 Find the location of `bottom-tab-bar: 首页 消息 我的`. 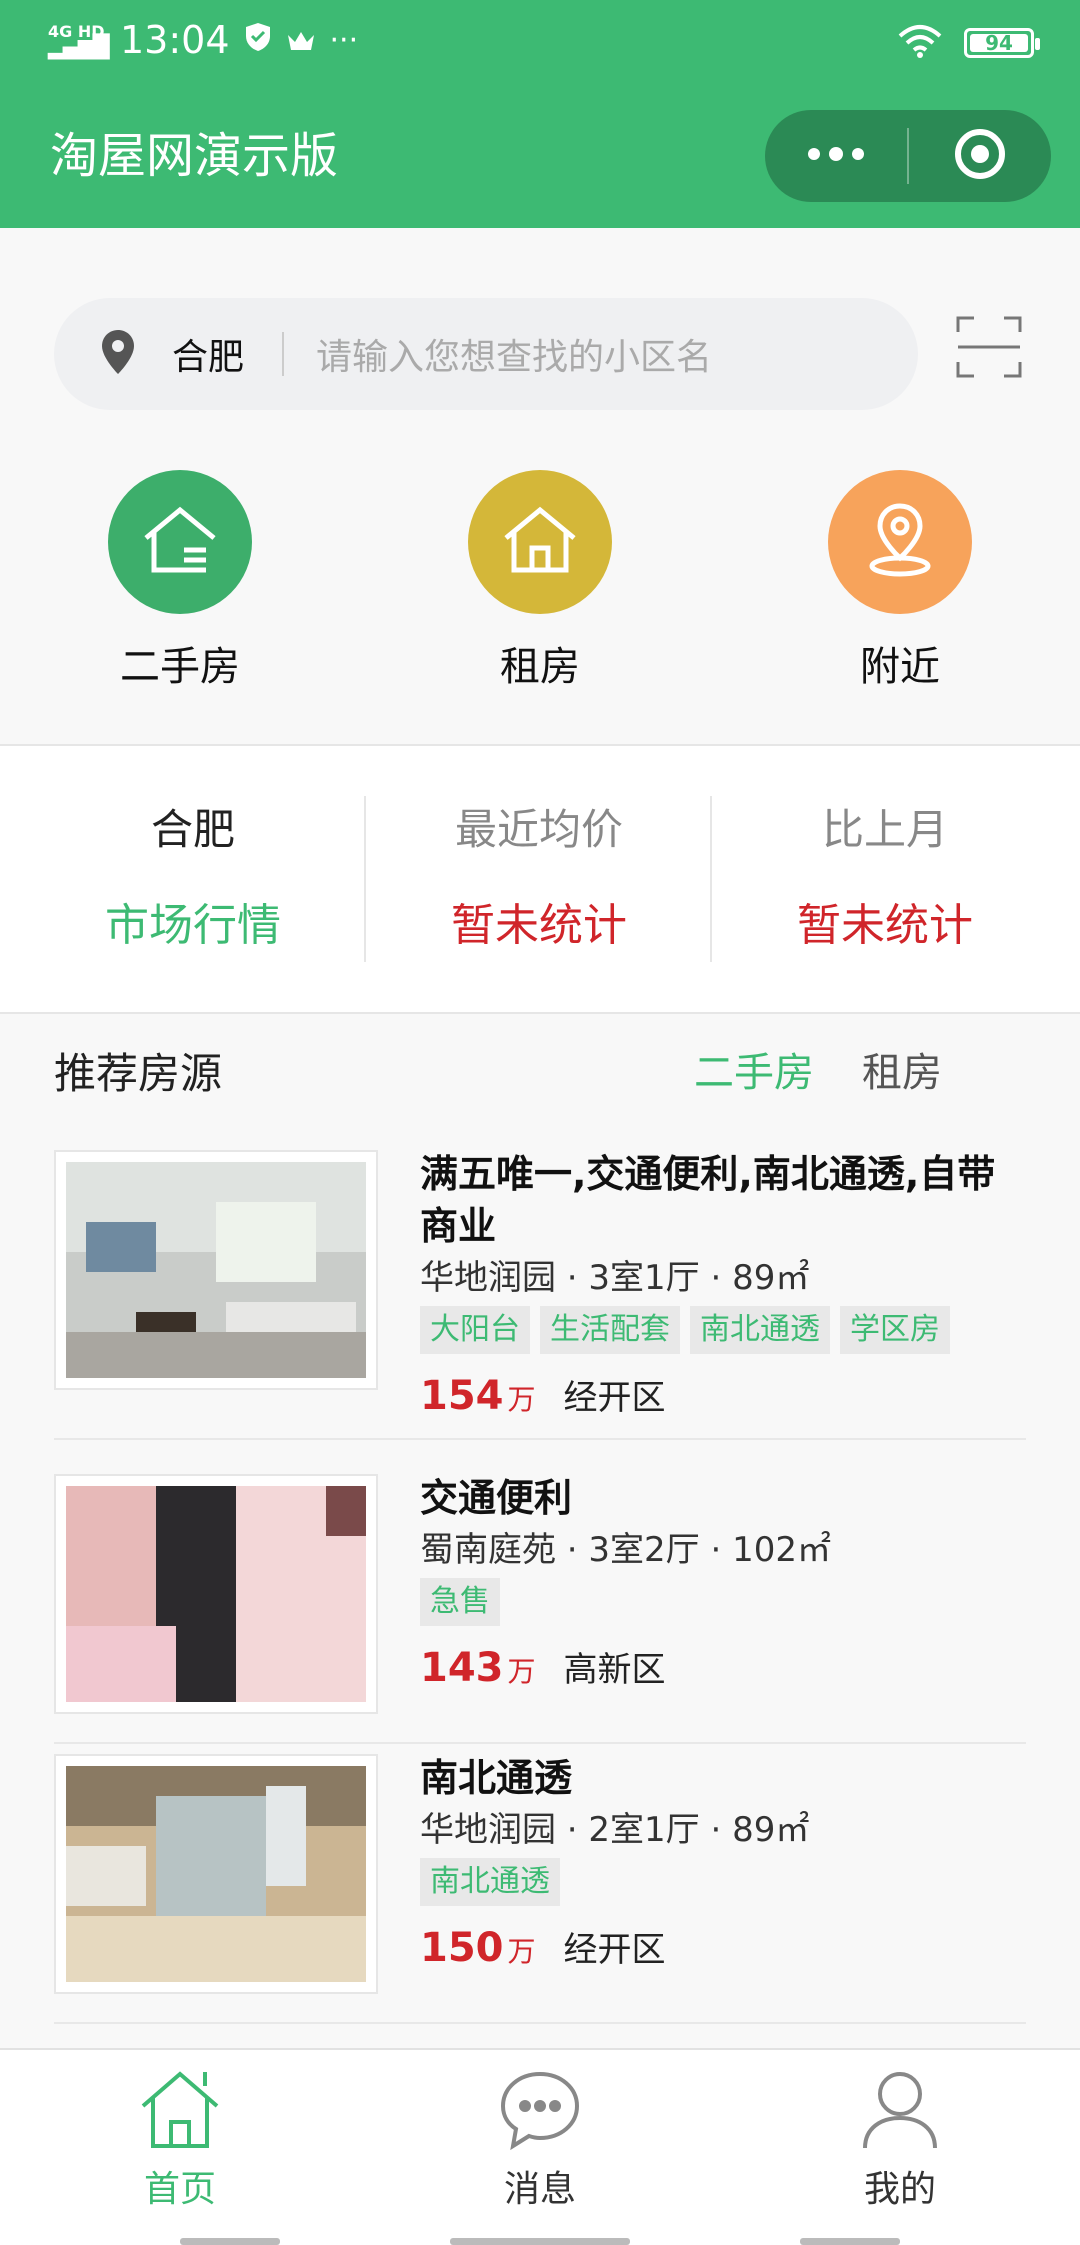

bottom-tab-bar: 首页 消息 我的 is located at coordinates (540, 2146).